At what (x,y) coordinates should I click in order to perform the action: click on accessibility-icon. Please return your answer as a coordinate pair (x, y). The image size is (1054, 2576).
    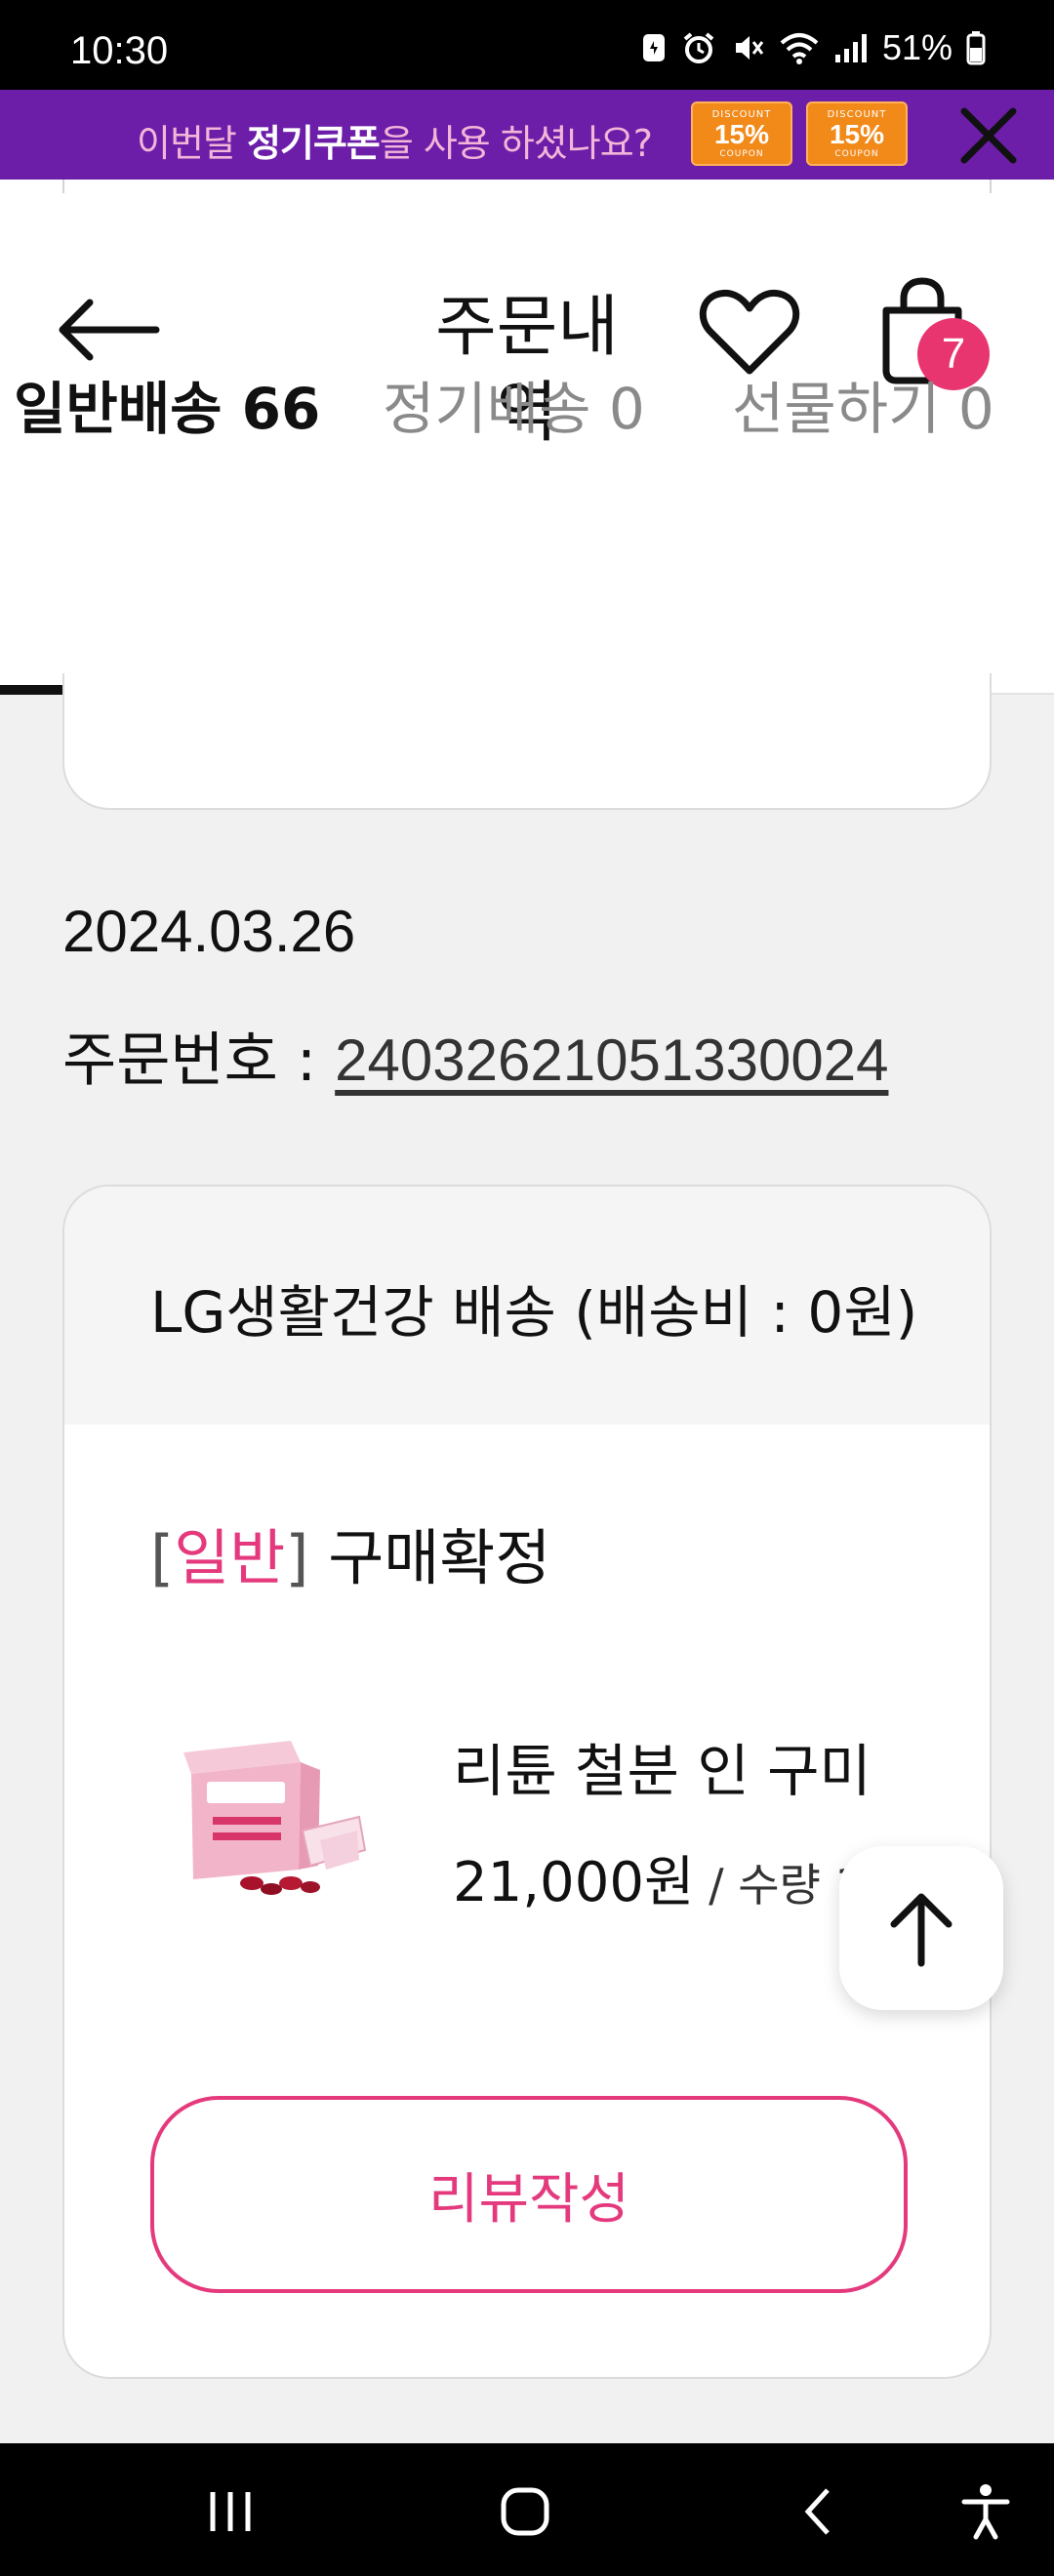
    Looking at the image, I should click on (985, 2511).